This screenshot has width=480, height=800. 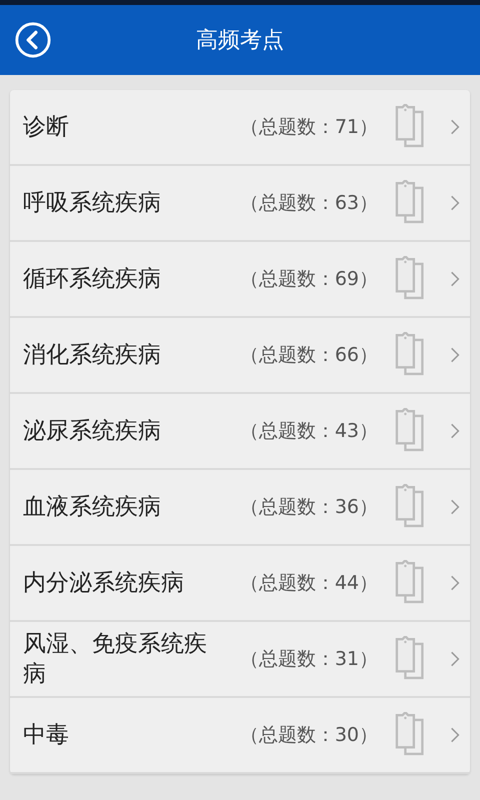 What do you see at coordinates (92, 203) in the screenshot?
I see `topic-name: 呼吸系统疾病` at bounding box center [92, 203].